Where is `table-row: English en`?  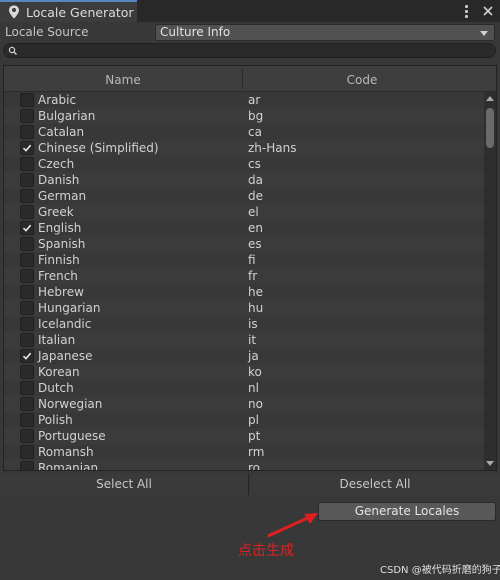 table-row: English en is located at coordinates (244, 228).